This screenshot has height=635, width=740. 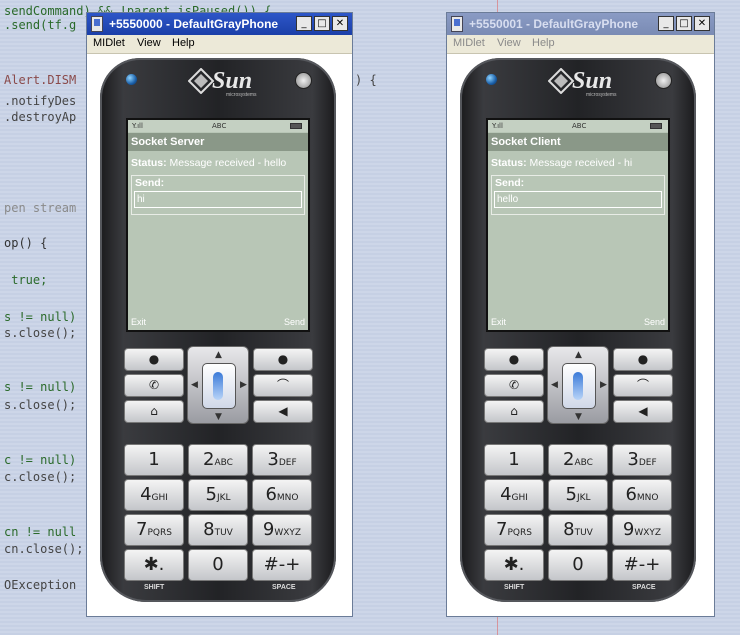 I want to click on key-digit: ✱., so click(x=514, y=564).